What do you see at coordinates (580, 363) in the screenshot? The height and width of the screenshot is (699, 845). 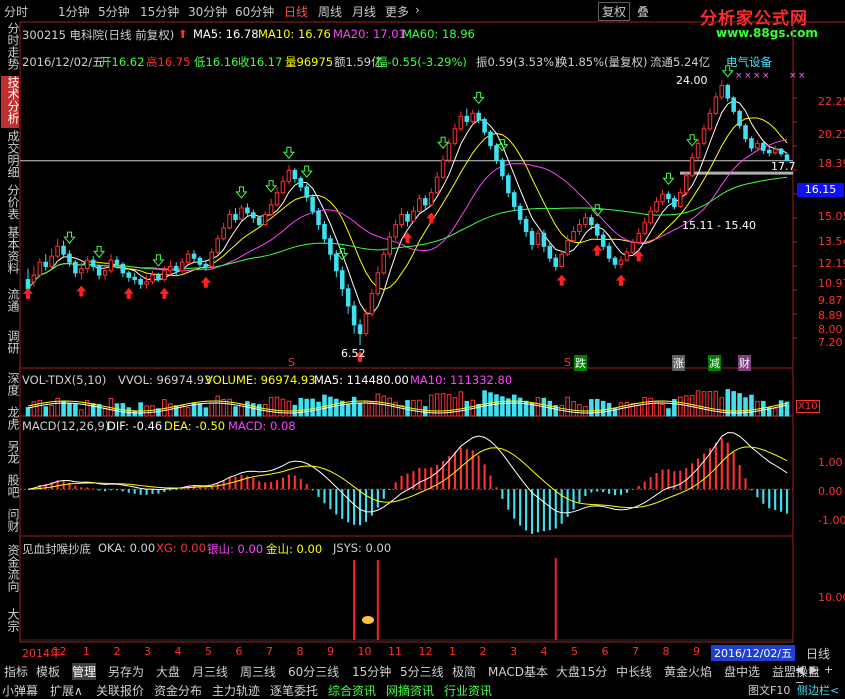 I see `event-label-die: 跌` at bounding box center [580, 363].